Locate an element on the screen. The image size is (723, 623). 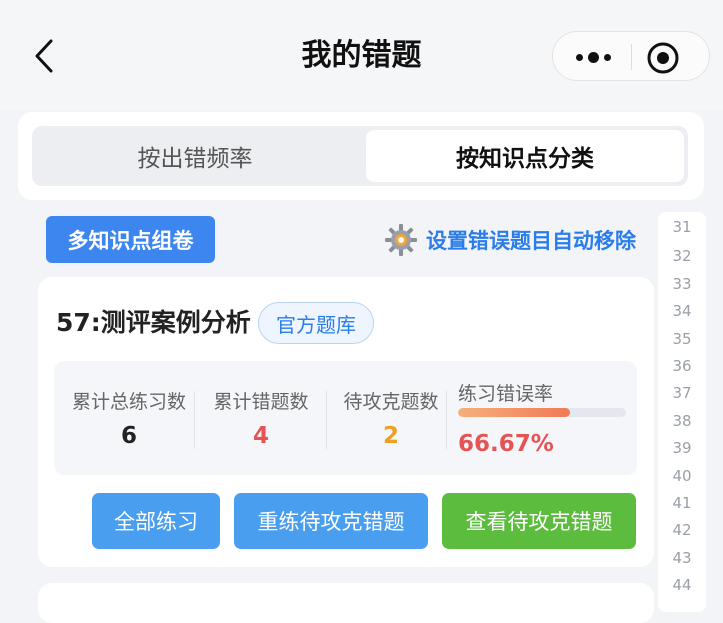
topic-title: 57:测评案例分析 is located at coordinates (153, 322).